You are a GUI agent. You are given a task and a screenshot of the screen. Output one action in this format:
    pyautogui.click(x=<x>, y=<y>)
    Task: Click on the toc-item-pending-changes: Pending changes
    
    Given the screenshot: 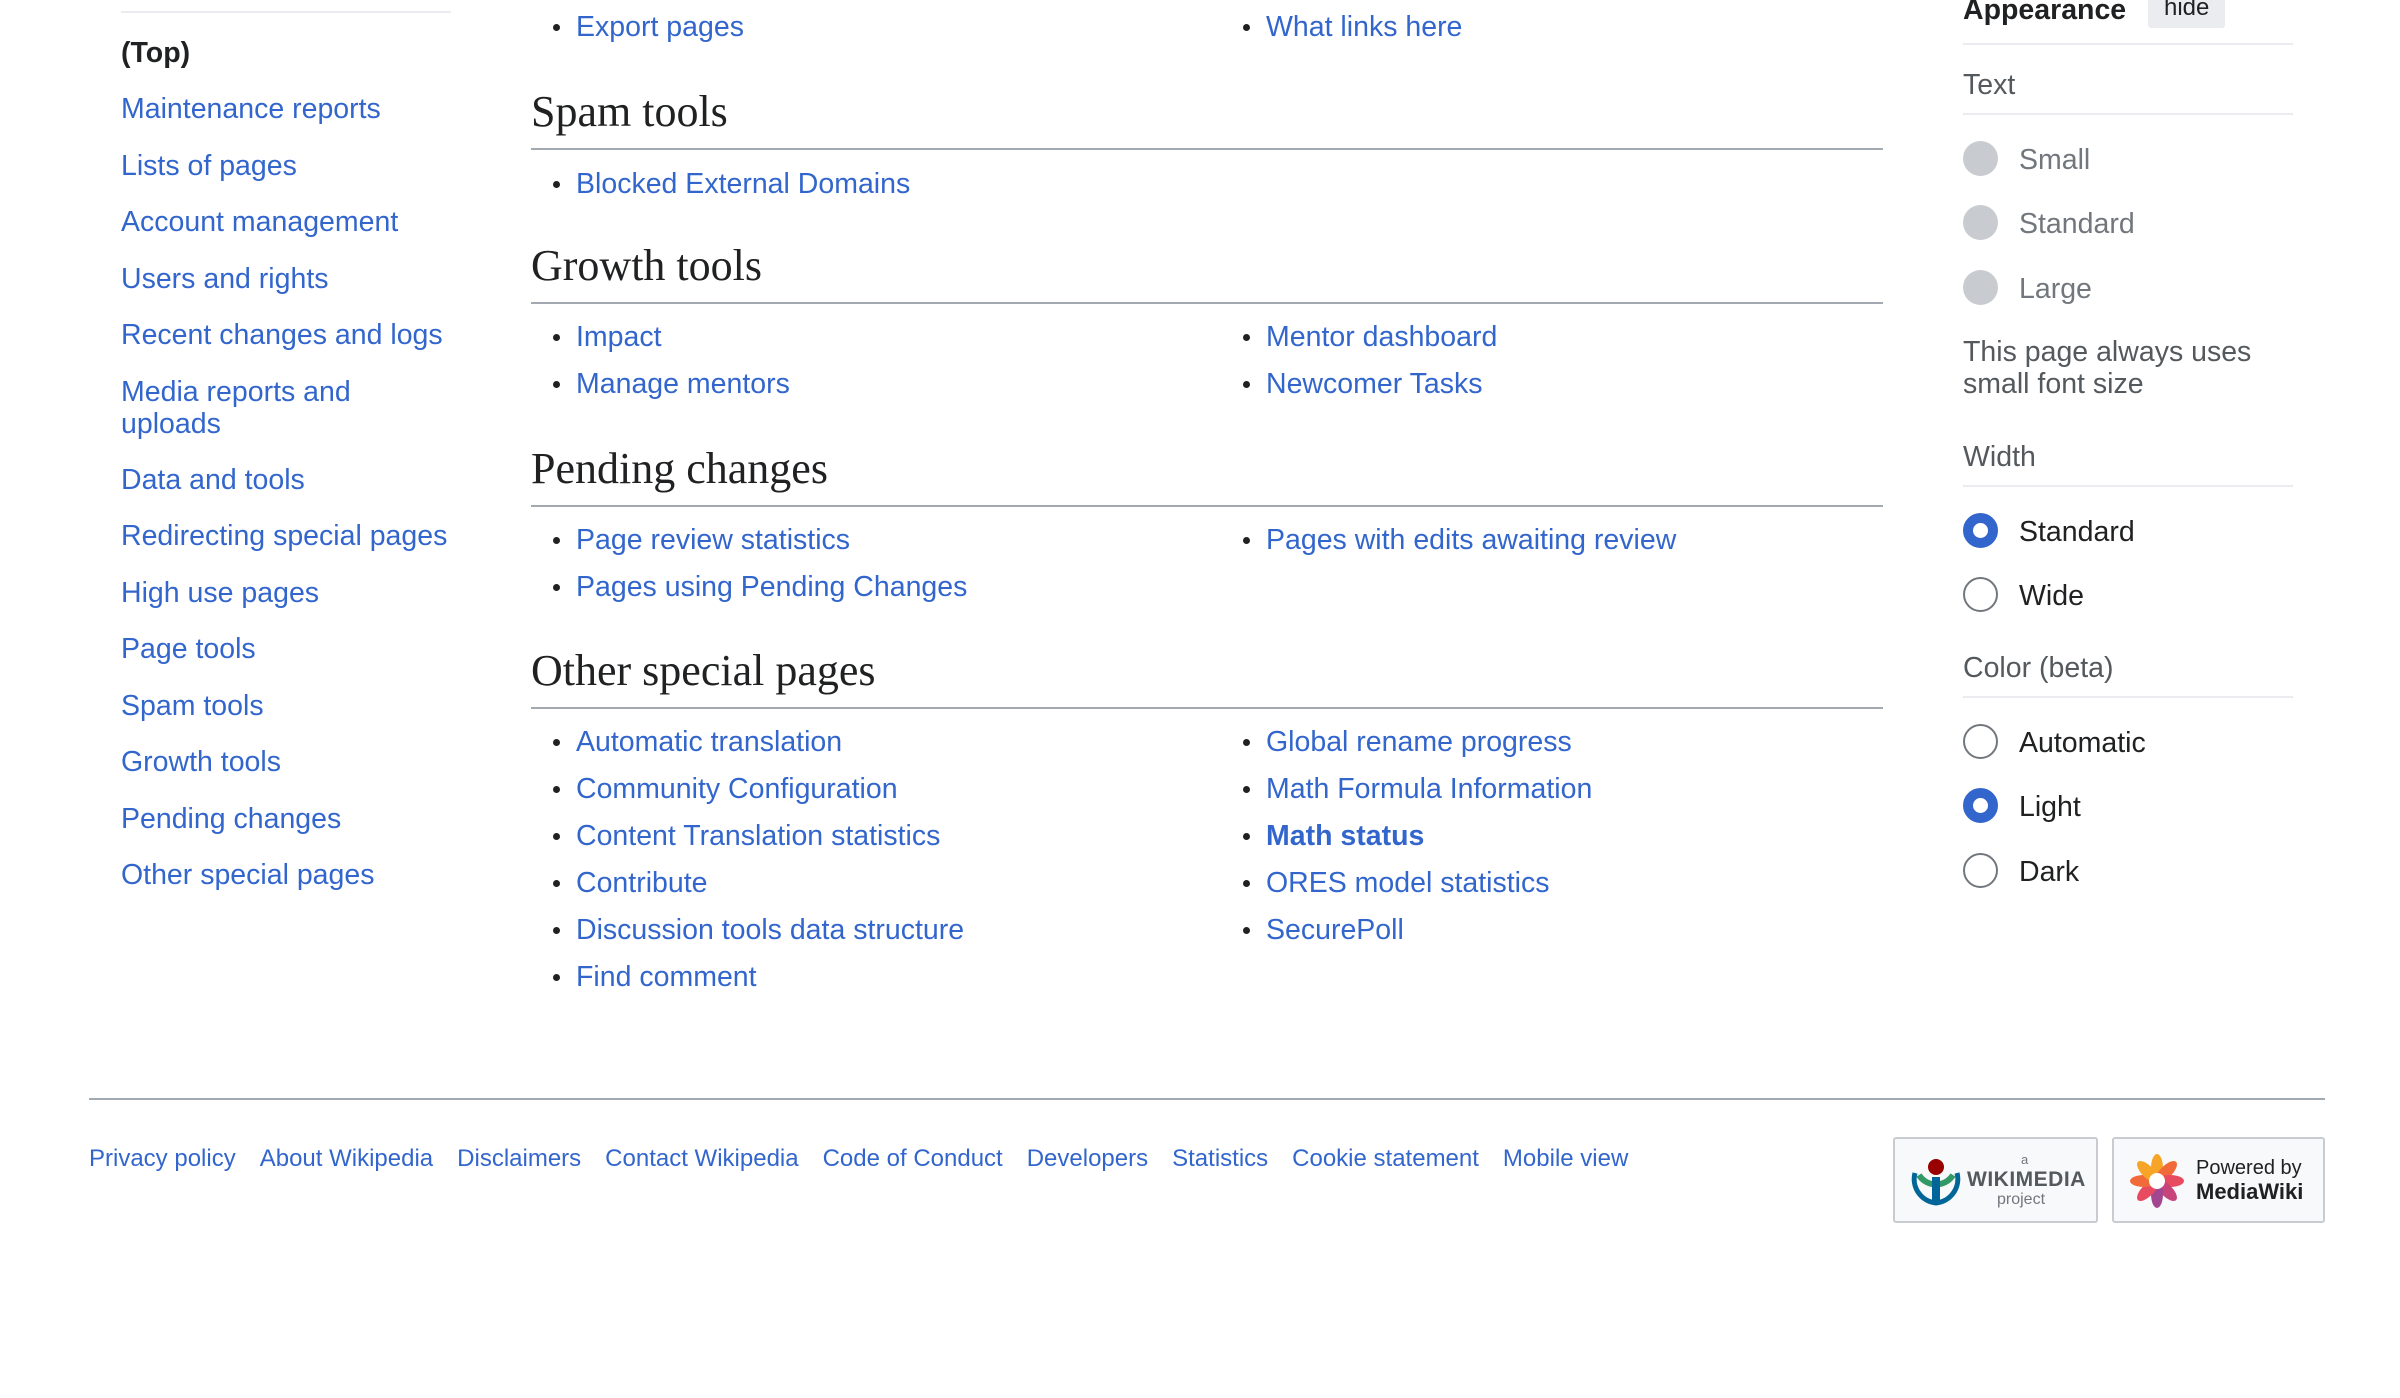 What is the action you would take?
    pyautogui.click(x=286, y=819)
    